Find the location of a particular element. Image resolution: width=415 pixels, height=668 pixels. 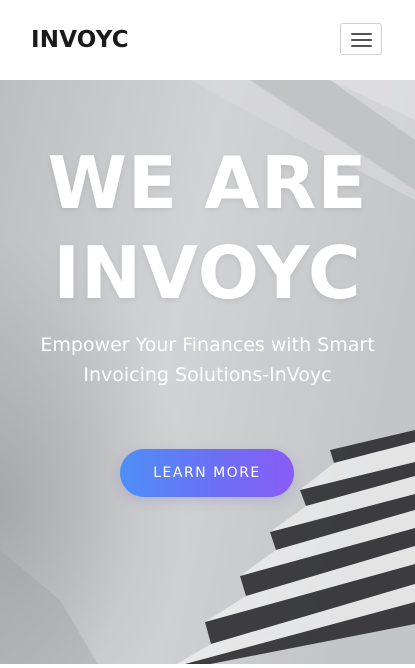

page-bottom-edge is located at coordinates (207, 666).